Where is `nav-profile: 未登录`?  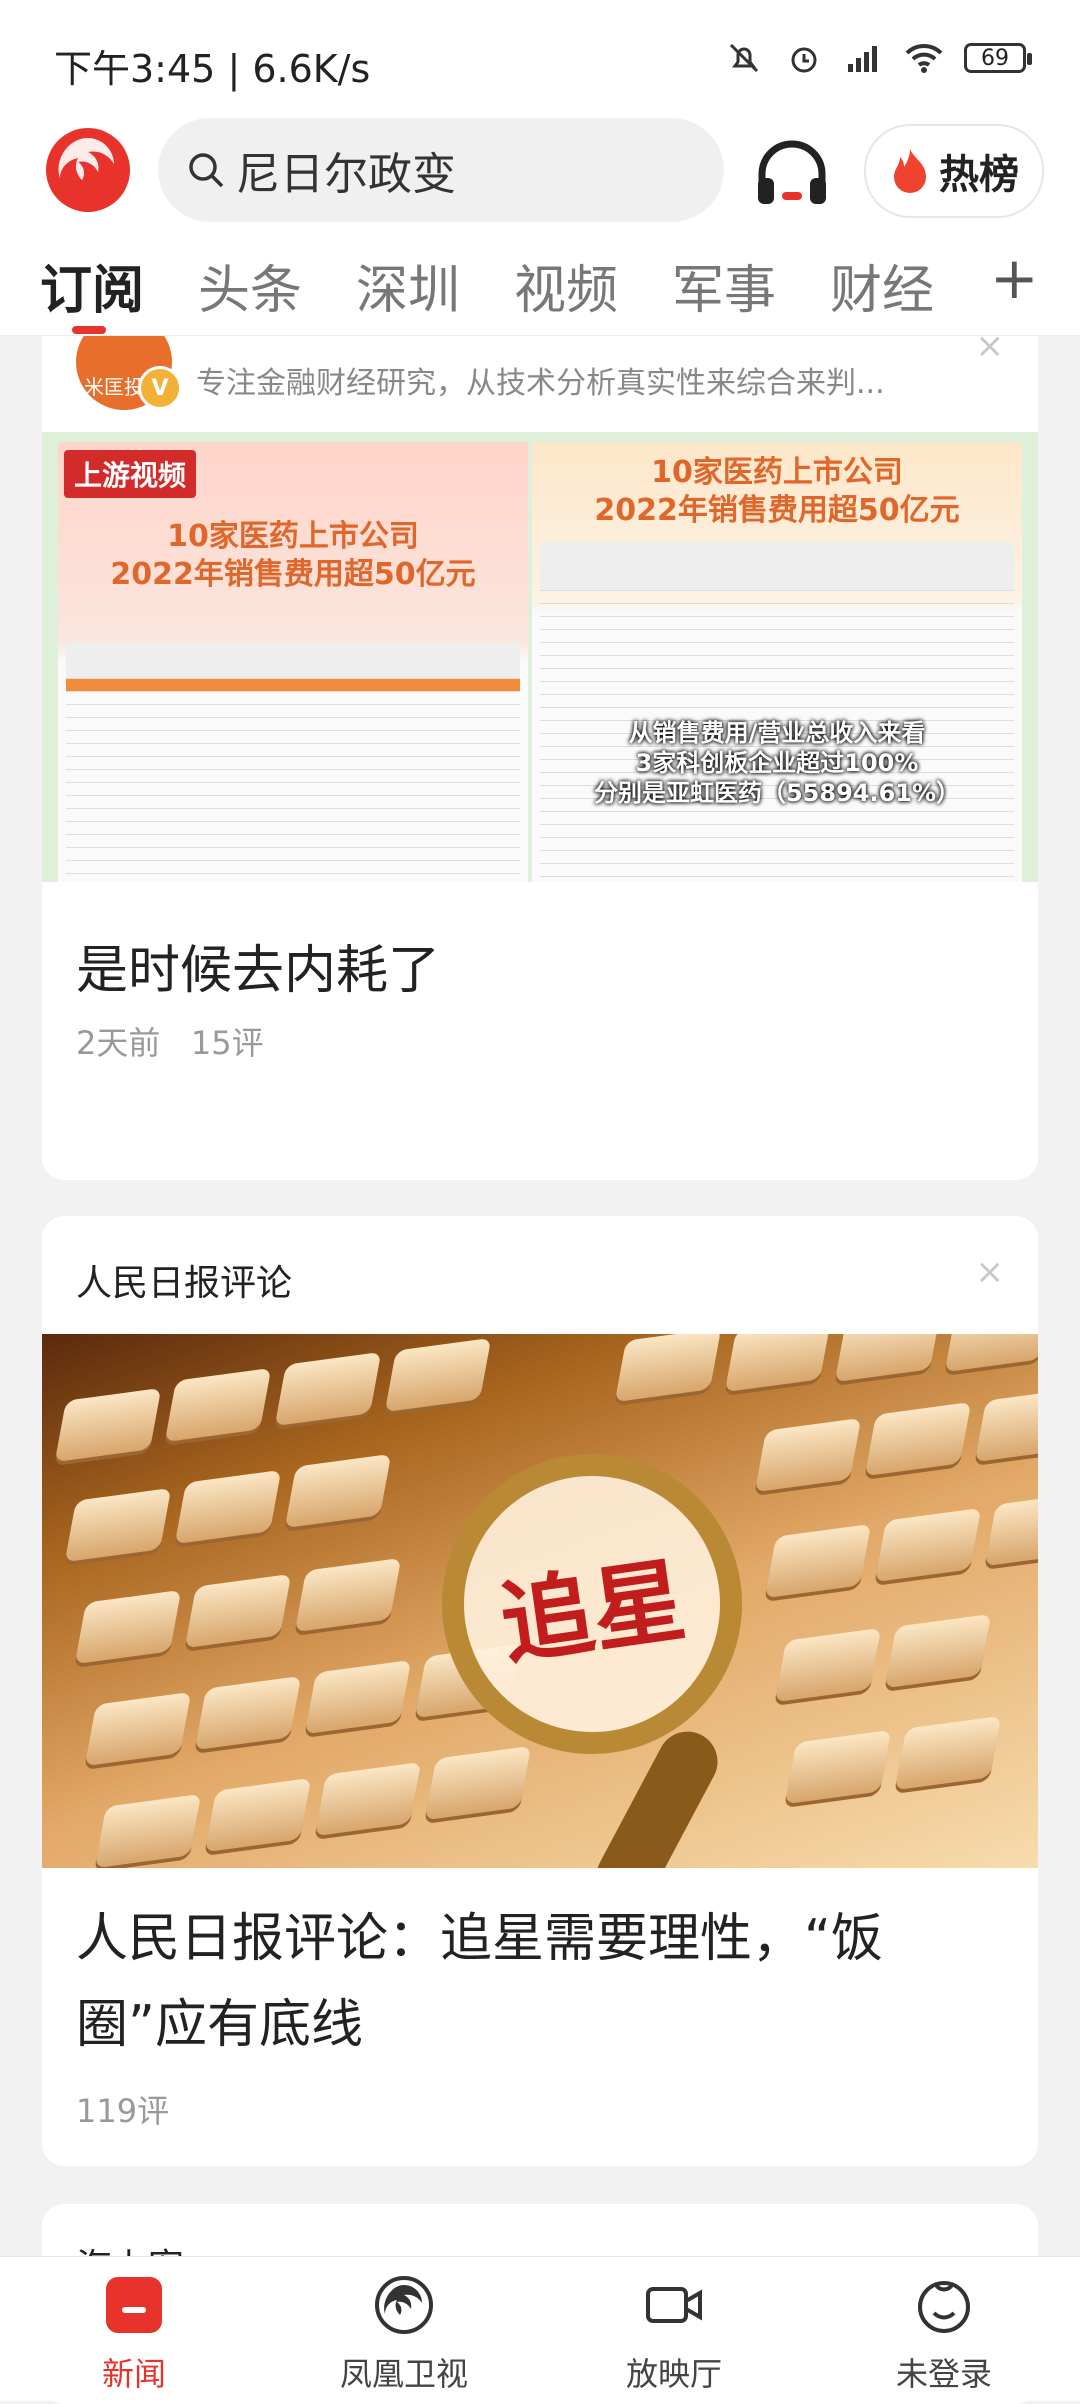
nav-profile: 未登录 is located at coordinates (944, 2335).